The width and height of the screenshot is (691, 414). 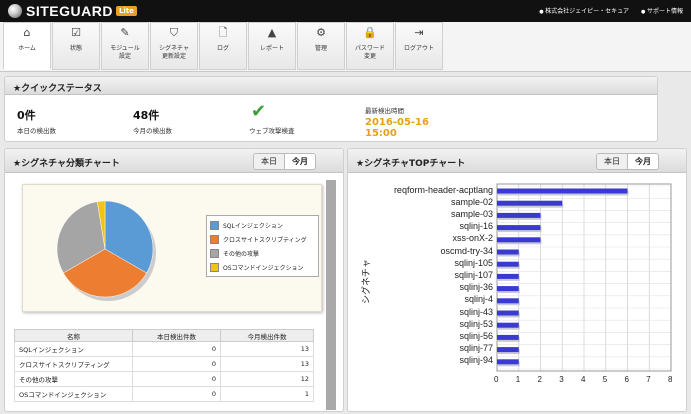 I want to click on table-row: OSコマンドインジェクション 0 1, so click(x=164, y=394).